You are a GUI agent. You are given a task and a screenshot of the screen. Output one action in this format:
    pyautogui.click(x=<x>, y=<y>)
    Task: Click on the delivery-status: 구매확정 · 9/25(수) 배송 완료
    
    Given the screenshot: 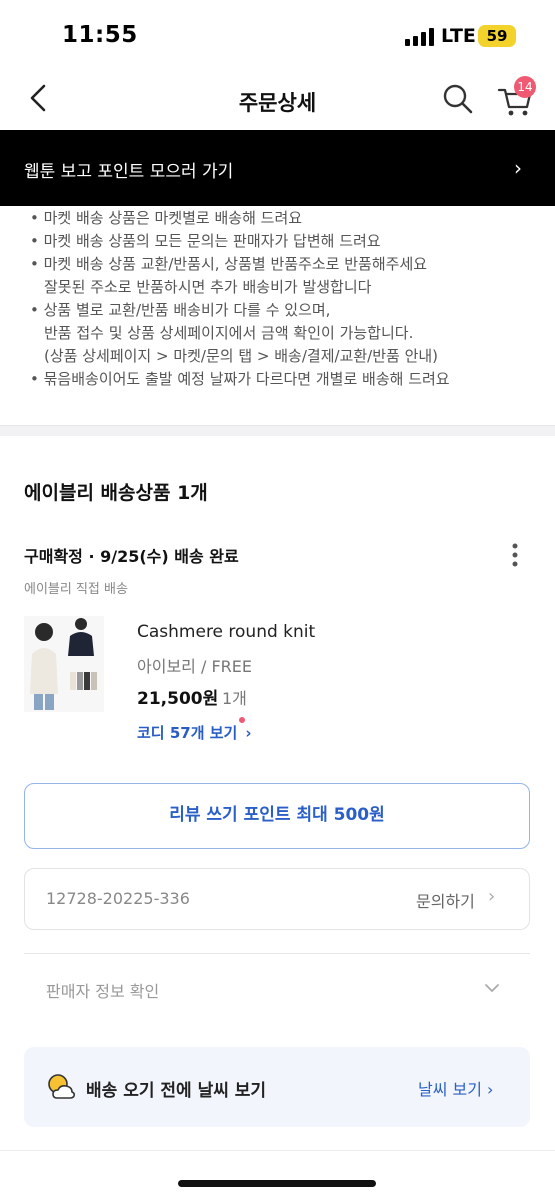 What is the action you would take?
    pyautogui.click(x=131, y=556)
    